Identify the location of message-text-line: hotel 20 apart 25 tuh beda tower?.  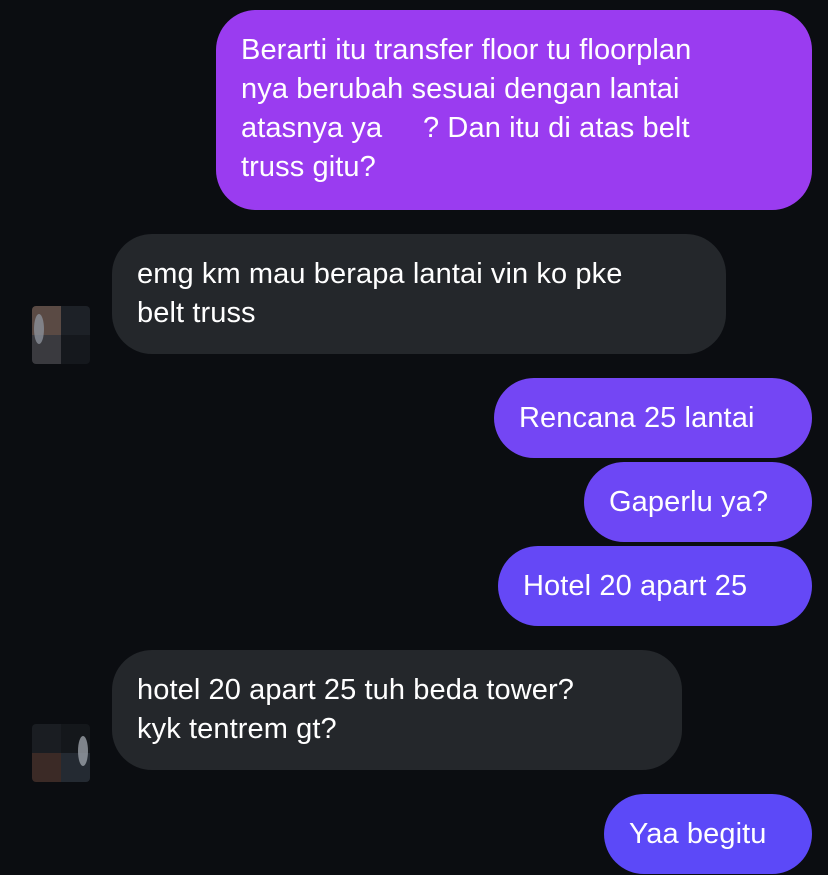
(356, 690).